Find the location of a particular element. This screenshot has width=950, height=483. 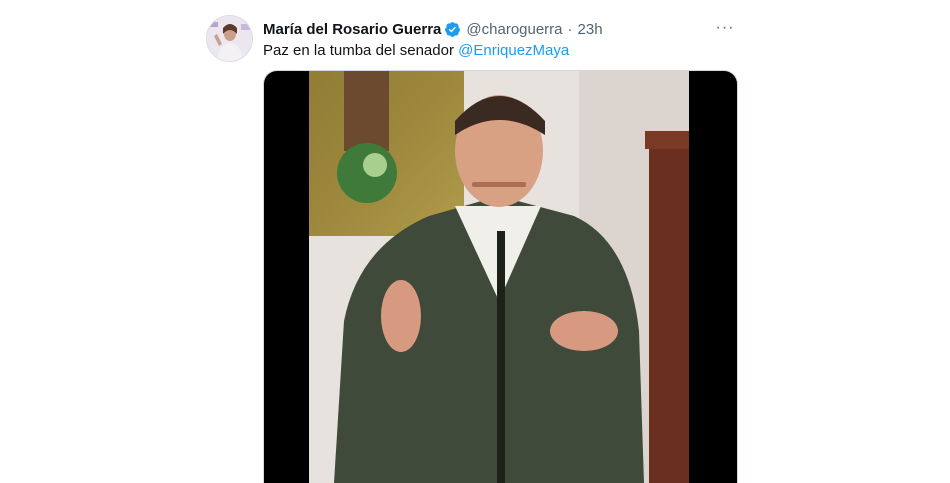

author-name: María del Rosario Guerra is located at coordinates (352, 29).